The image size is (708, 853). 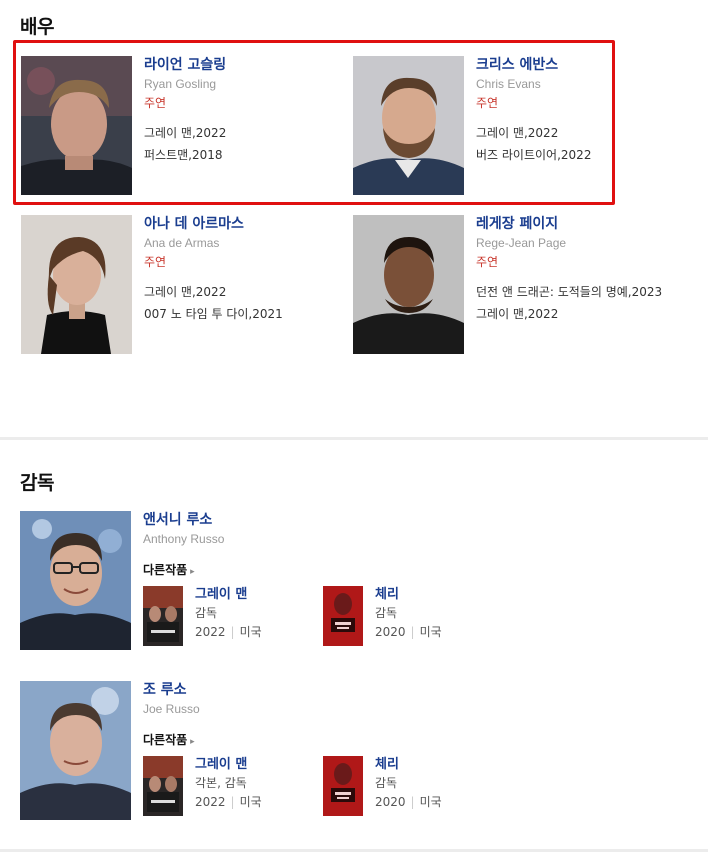 I want to click on actor-name-en: Ana de Armas, so click(x=182, y=243).